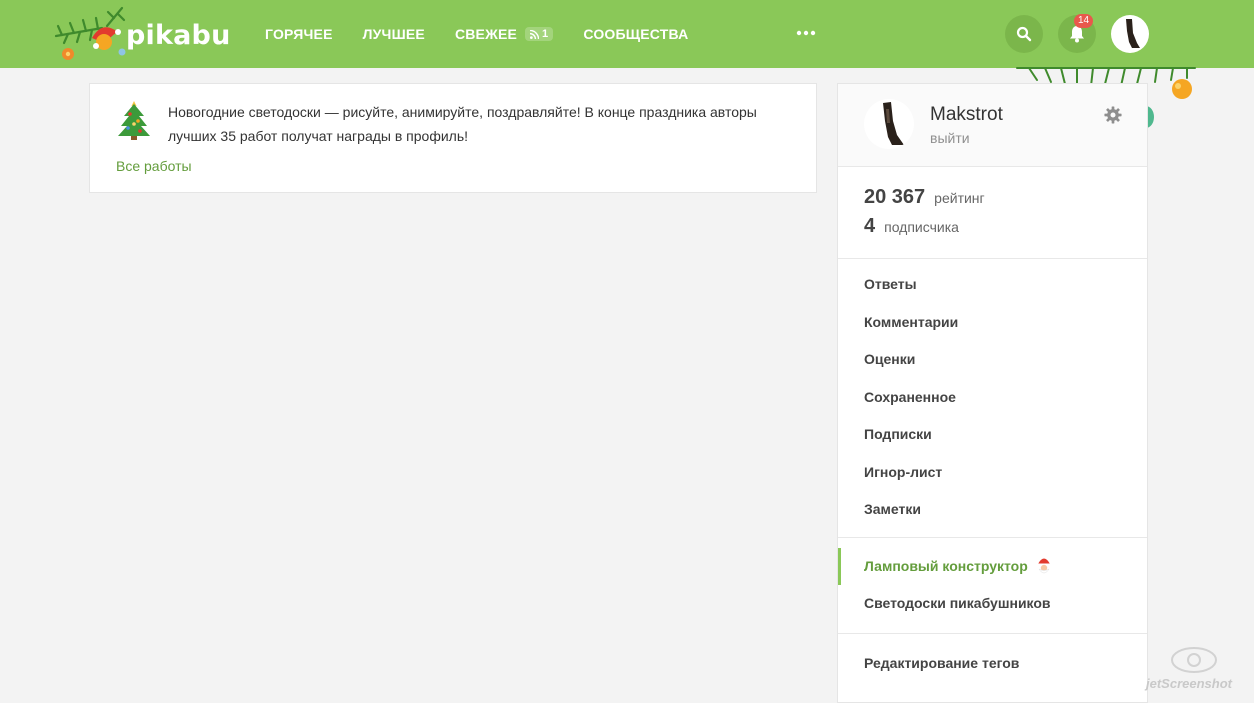 This screenshot has width=1254, height=703. I want to click on watermark-logo-icon, so click(1194, 660).